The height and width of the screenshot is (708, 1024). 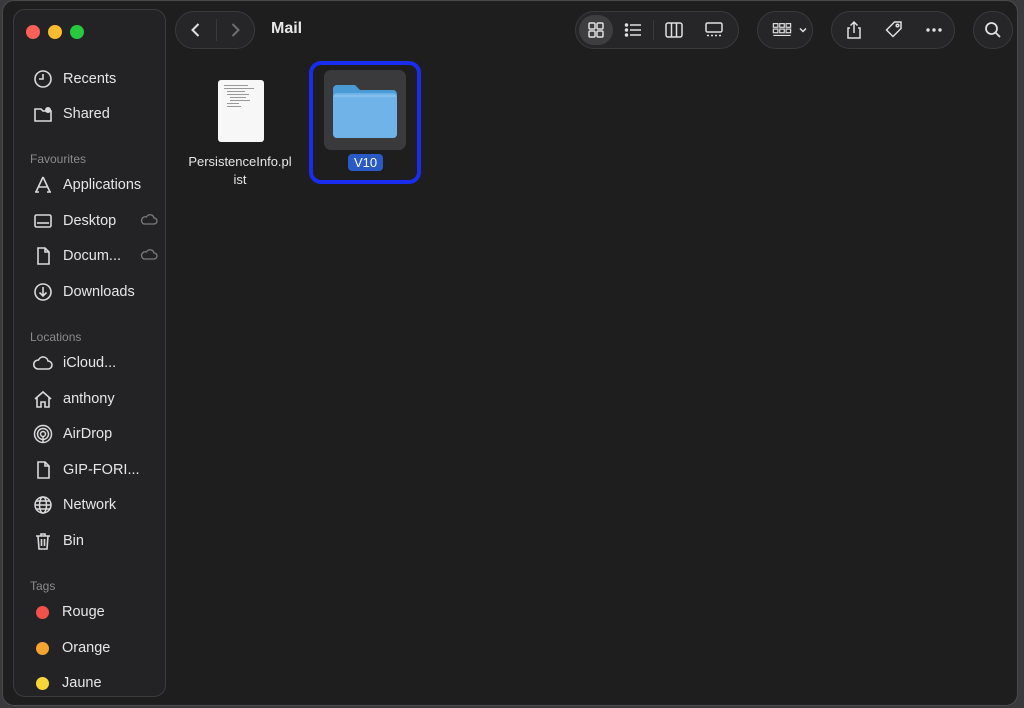 What do you see at coordinates (97, 541) in the screenshot?
I see `sidebar-item-bin: Bin` at bounding box center [97, 541].